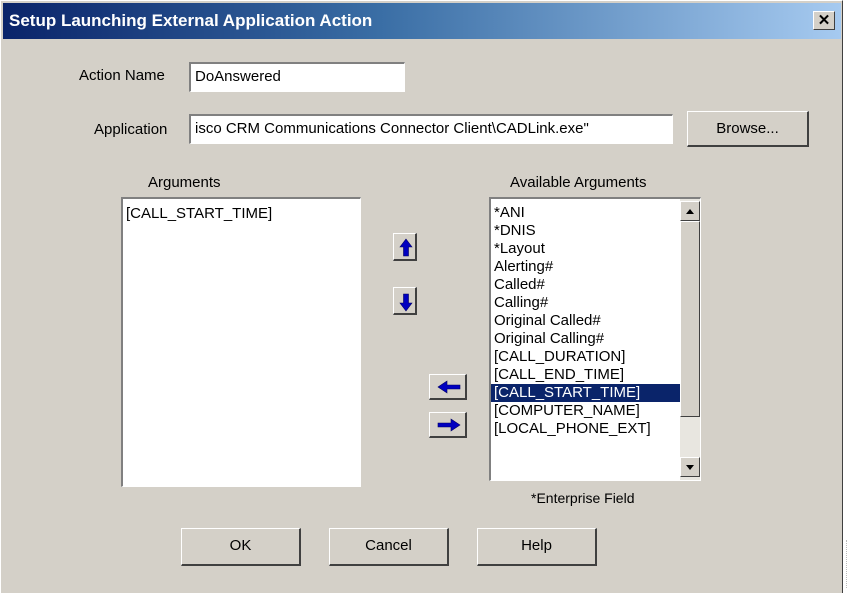 This screenshot has height=593, width=849. What do you see at coordinates (586, 411) in the screenshot?
I see `list-item: [COMPUTER_NAME]` at bounding box center [586, 411].